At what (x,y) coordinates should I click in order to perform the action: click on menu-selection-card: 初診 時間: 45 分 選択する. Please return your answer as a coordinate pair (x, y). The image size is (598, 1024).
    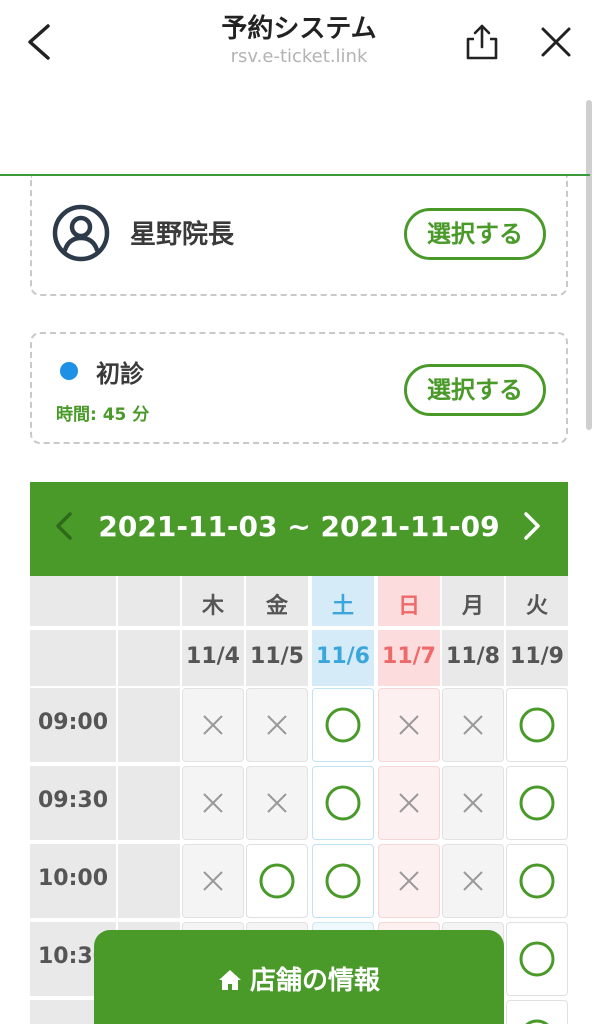
    Looking at the image, I should click on (299, 388).